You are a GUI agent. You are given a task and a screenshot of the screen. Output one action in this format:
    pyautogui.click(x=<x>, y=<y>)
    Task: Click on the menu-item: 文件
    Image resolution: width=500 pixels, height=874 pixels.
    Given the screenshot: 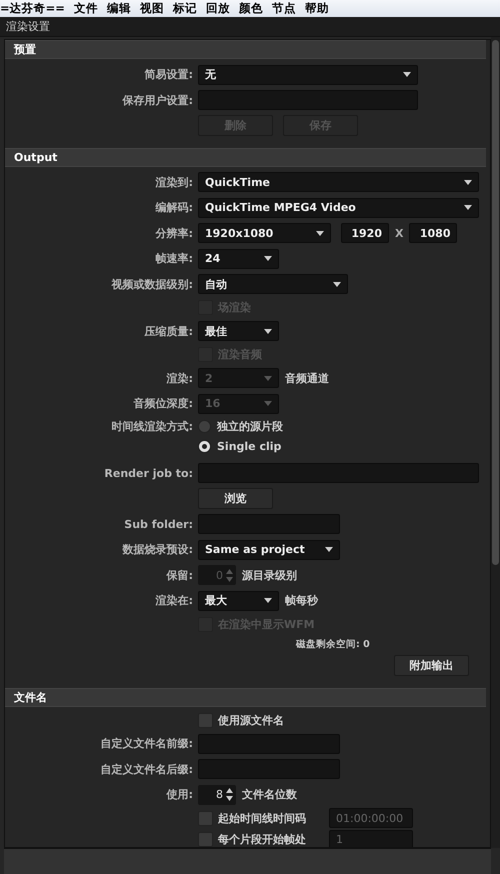 What is the action you would take?
    pyautogui.click(x=86, y=8)
    